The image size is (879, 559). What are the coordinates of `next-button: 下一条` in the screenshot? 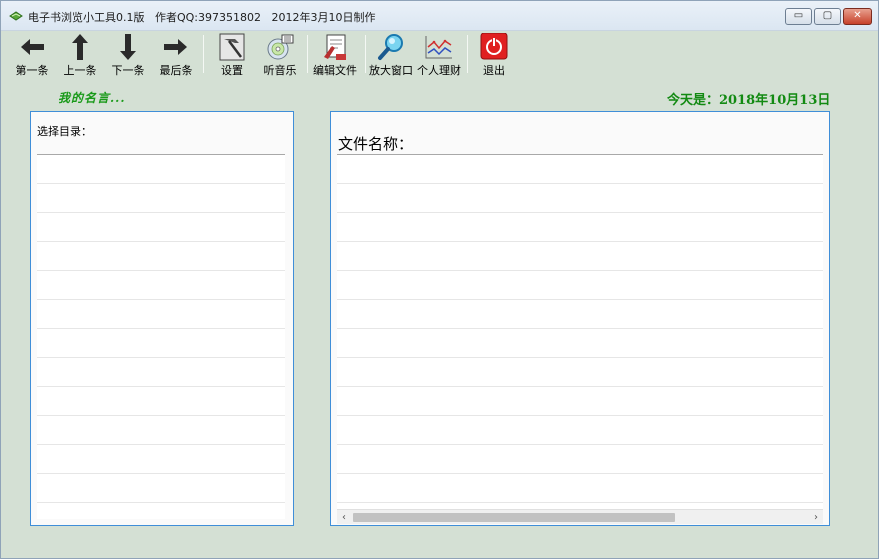 It's located at (128, 55).